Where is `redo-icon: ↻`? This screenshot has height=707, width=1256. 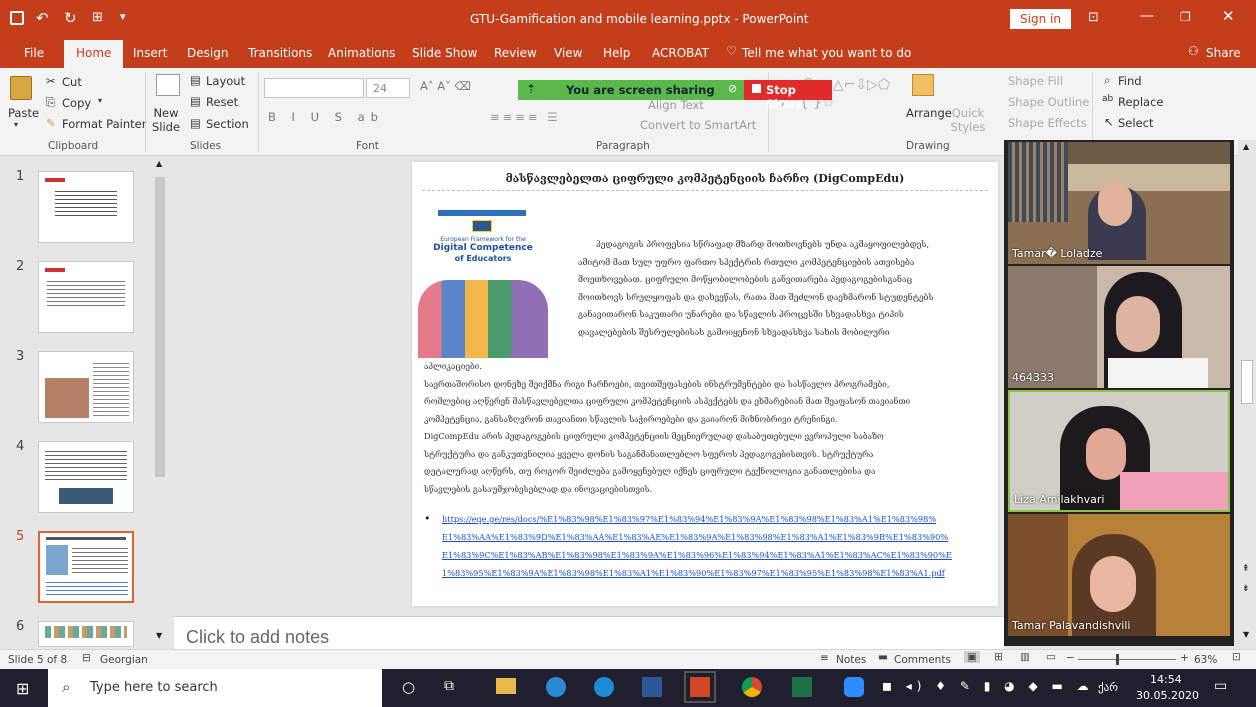
redo-icon: ↻ is located at coordinates (70, 18).